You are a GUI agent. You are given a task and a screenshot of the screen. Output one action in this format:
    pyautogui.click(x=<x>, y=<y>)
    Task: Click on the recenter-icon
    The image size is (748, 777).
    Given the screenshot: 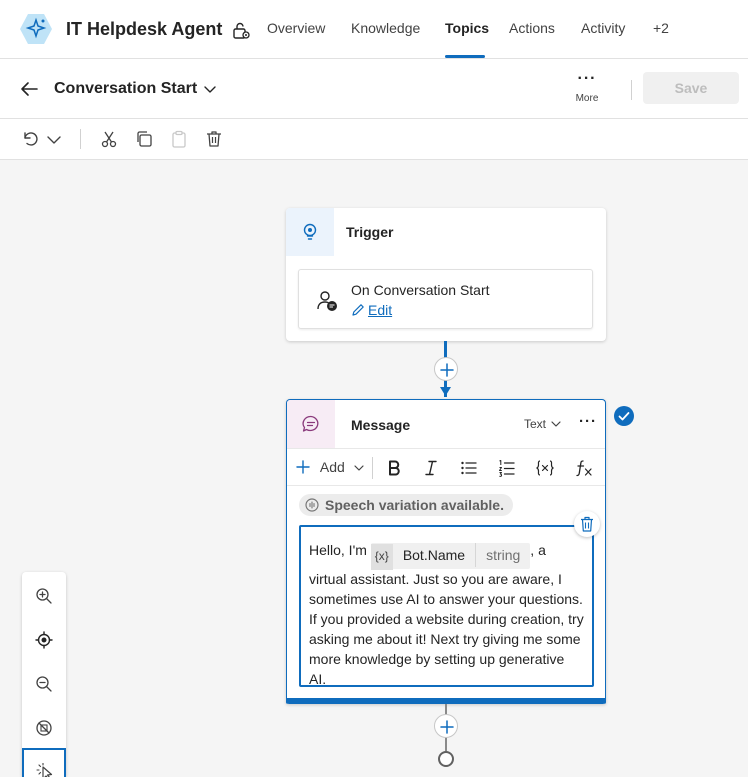 What is the action you would take?
    pyautogui.click(x=44, y=640)
    